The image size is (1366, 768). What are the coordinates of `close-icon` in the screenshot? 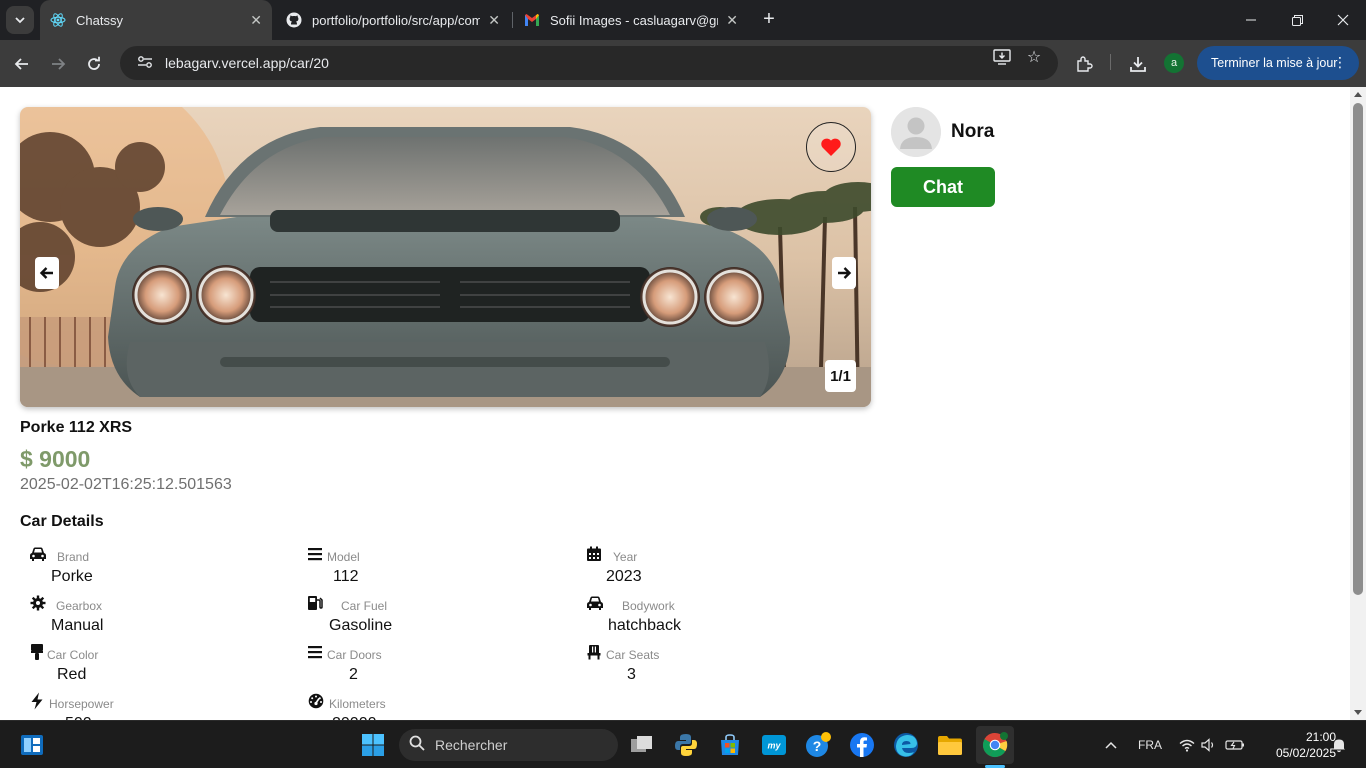 It's located at (1343, 20).